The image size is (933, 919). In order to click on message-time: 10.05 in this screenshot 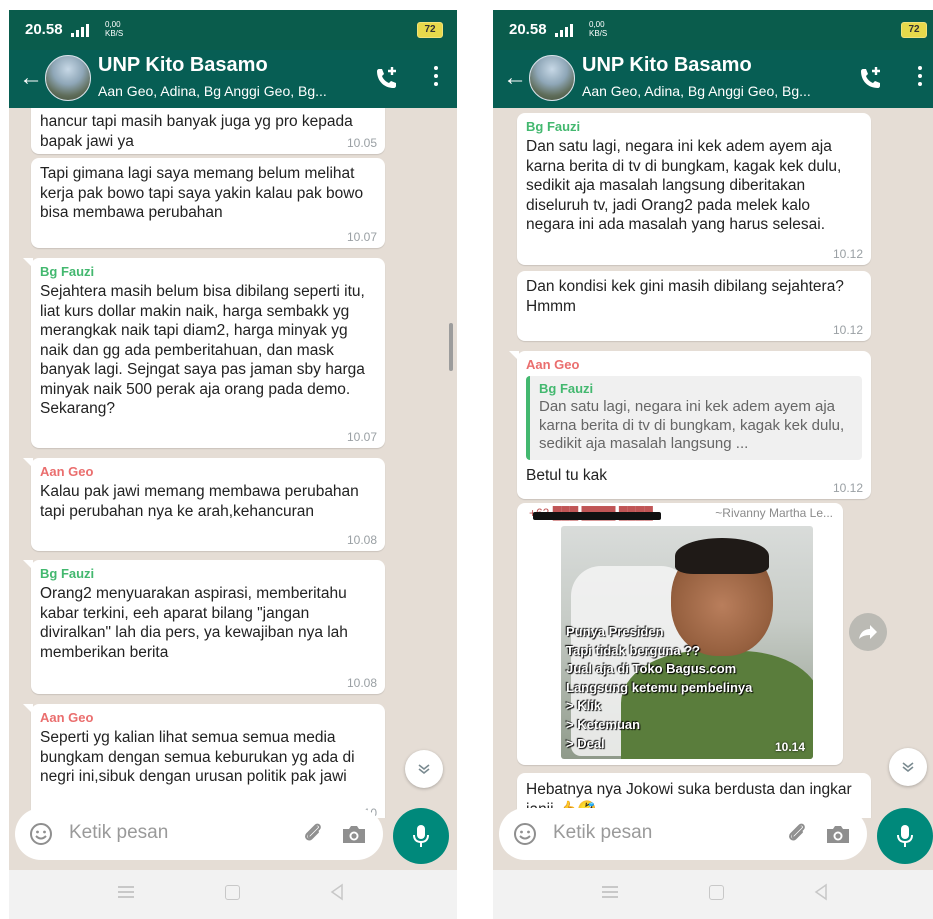, I will do `click(361, 143)`.